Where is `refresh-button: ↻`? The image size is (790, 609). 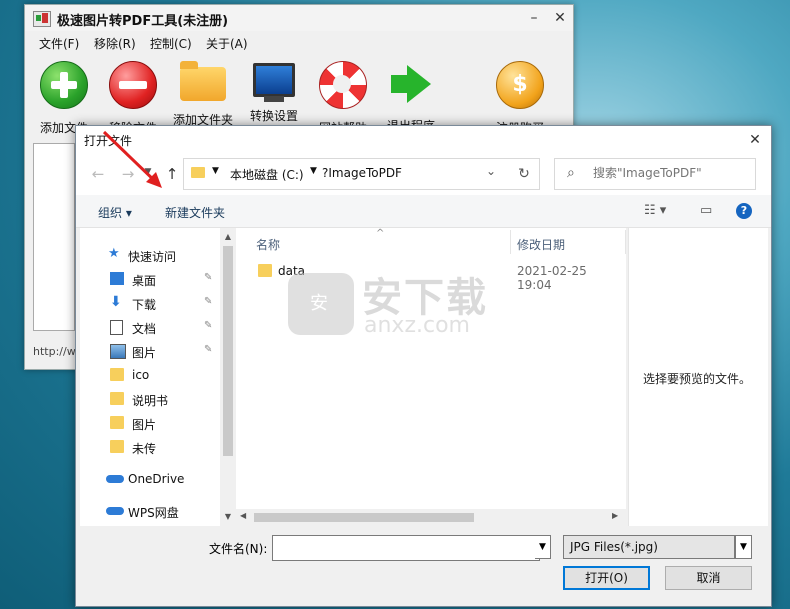
refresh-button: ↻ is located at coordinates (524, 174).